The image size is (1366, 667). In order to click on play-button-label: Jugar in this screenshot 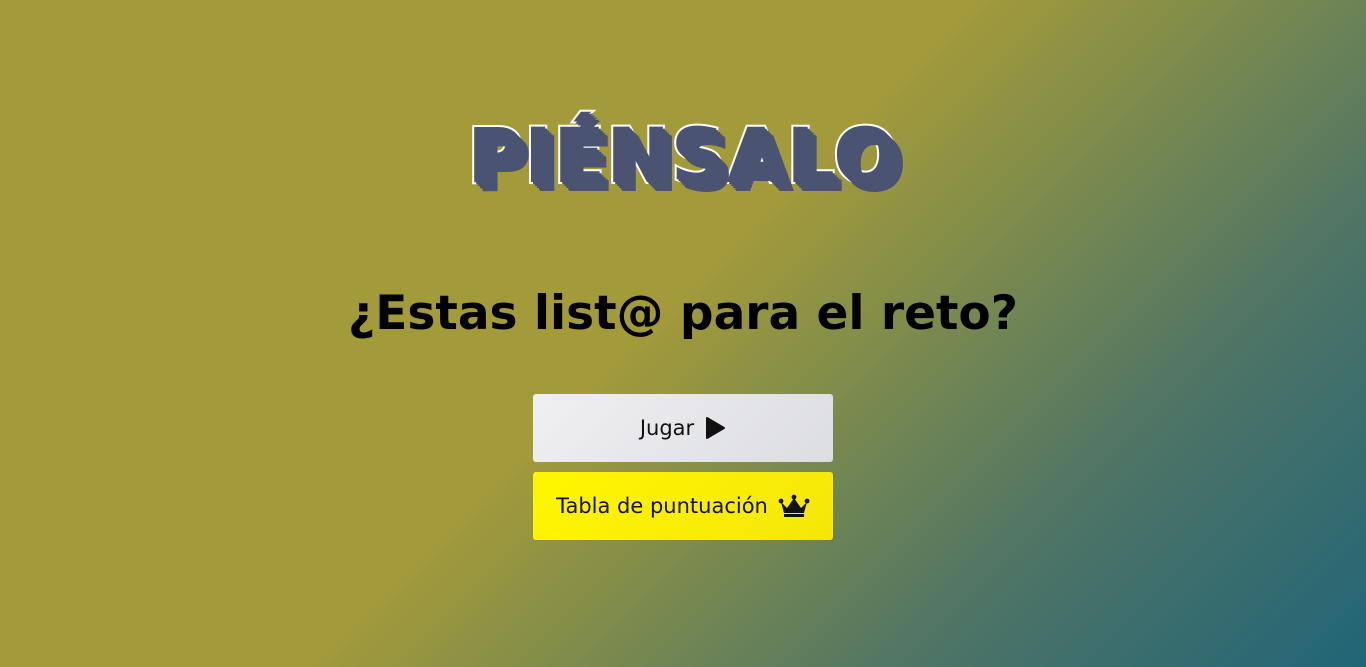, I will do `click(667, 428)`.